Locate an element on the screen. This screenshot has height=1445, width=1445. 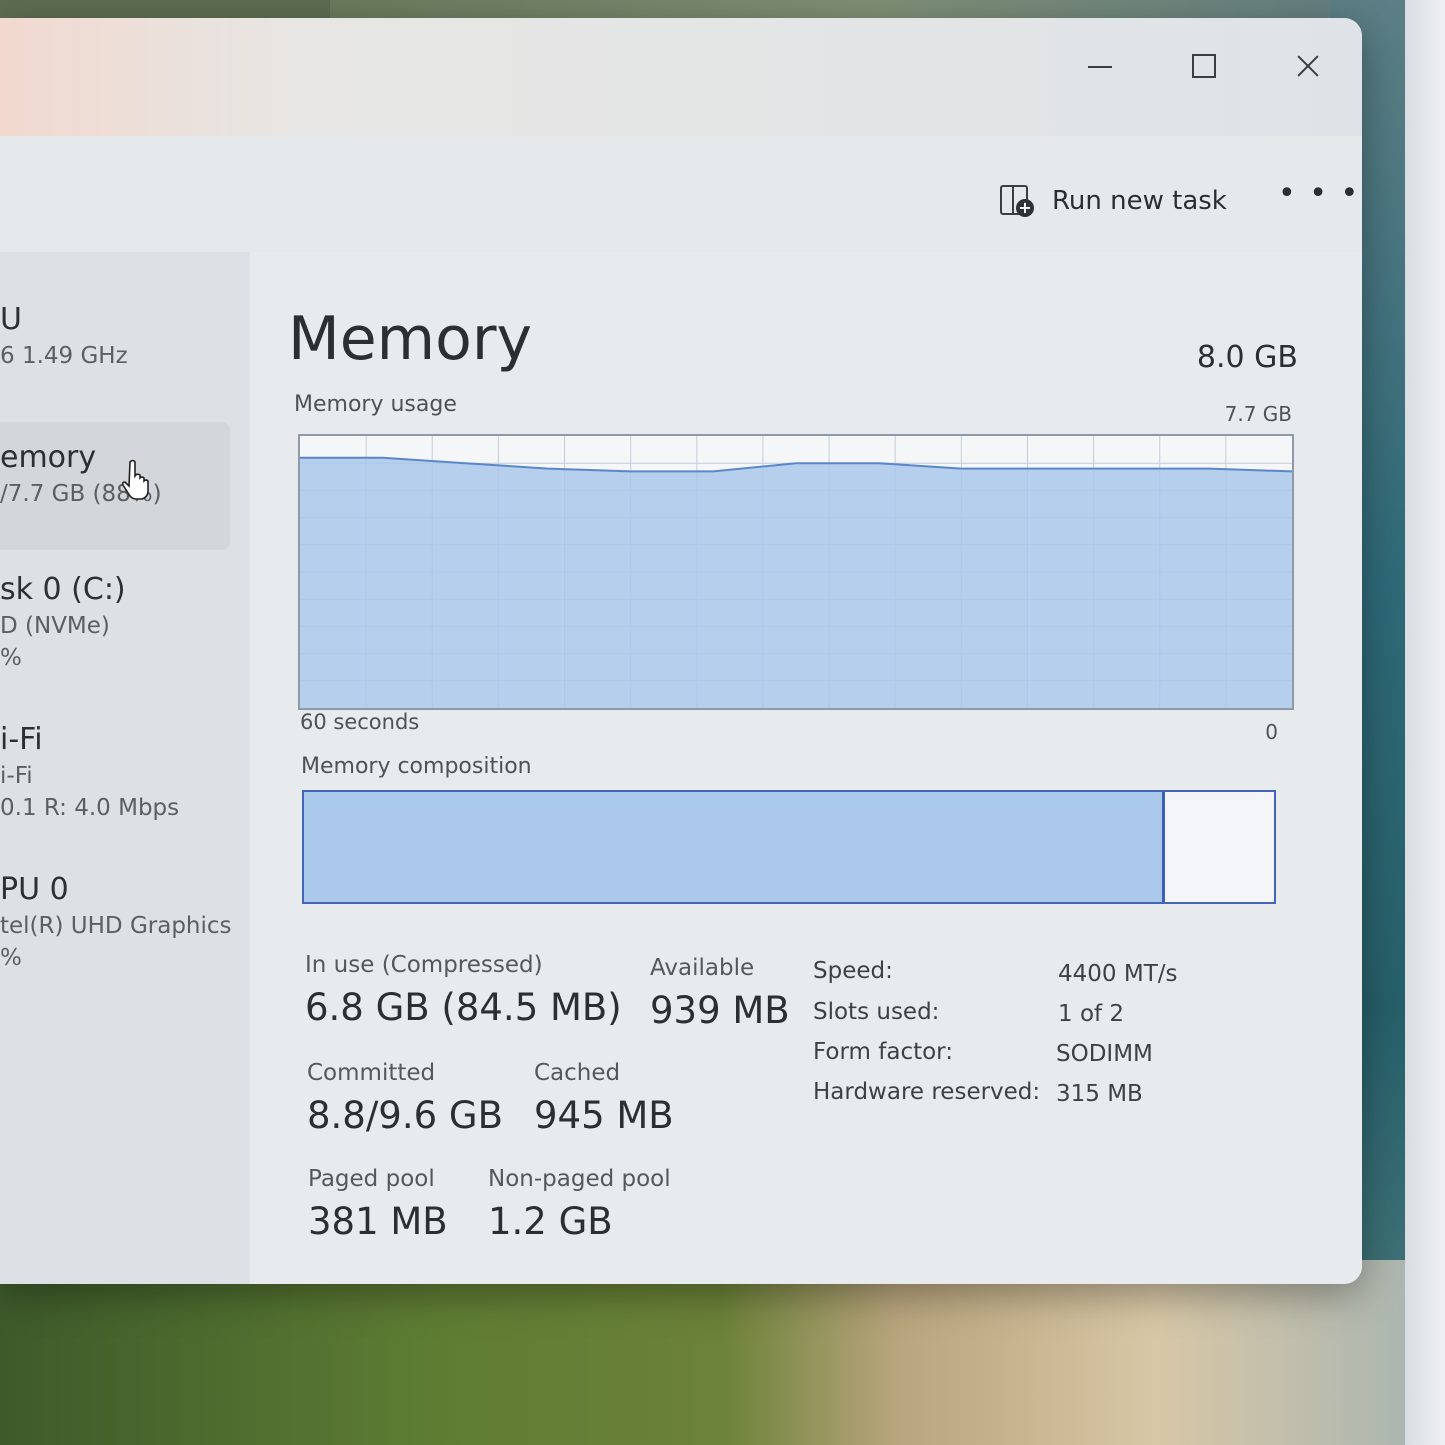
memory-usage-graph is located at coordinates (796, 572).